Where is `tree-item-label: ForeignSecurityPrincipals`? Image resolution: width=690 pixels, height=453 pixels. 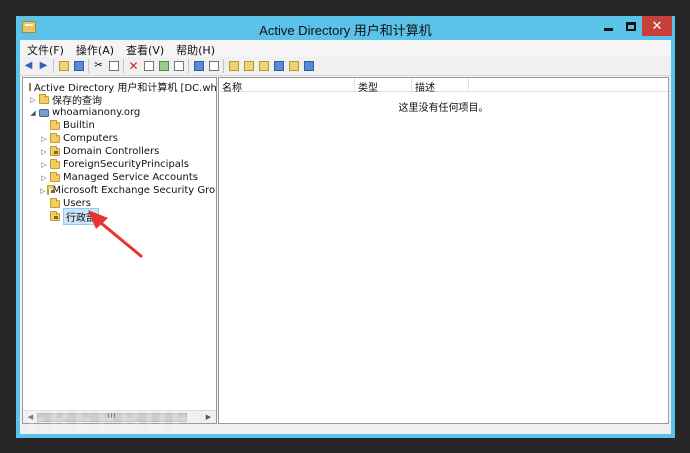
tree-item-label: ForeignSecurityPrincipals is located at coordinates (126, 164).